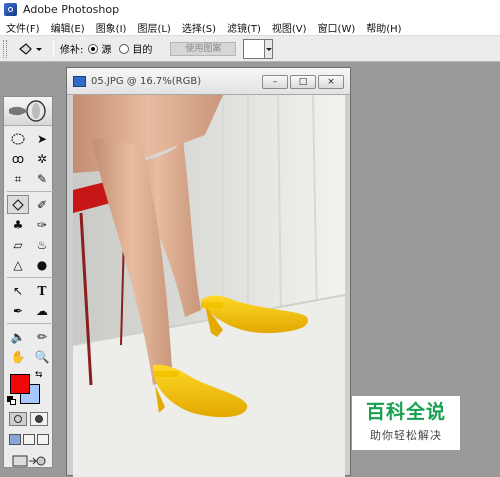 This screenshot has height=477, width=500. I want to click on color-picker-area: ⇆, so click(28, 389).